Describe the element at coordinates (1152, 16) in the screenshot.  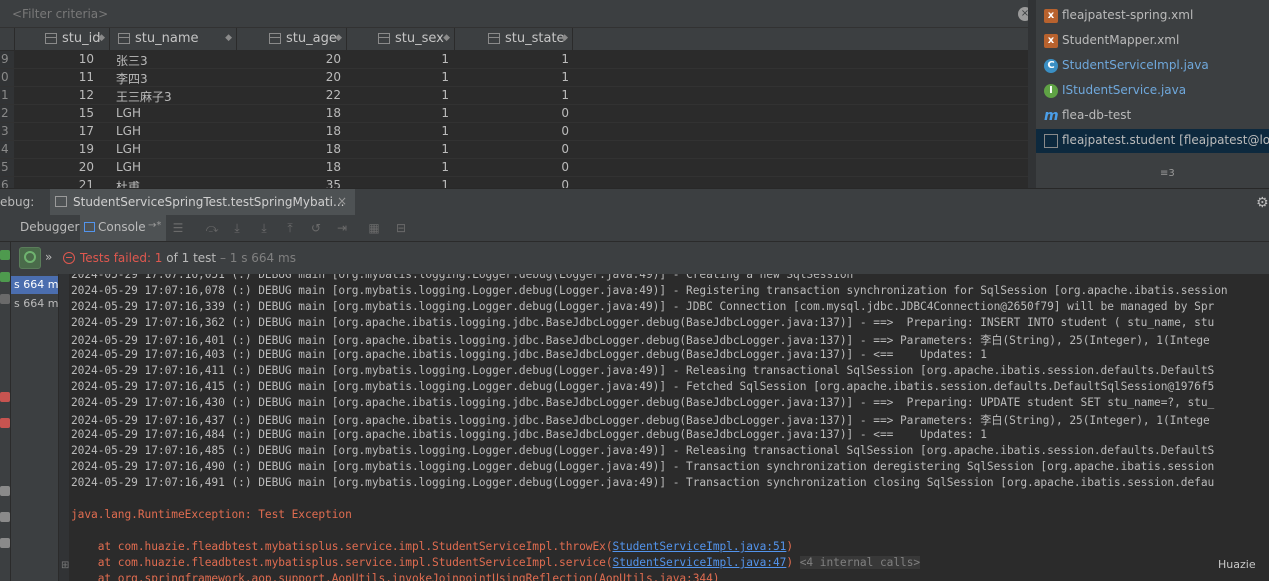
I see `tree-item-spring-xml: x fleajpatest-spring.xml` at that location.